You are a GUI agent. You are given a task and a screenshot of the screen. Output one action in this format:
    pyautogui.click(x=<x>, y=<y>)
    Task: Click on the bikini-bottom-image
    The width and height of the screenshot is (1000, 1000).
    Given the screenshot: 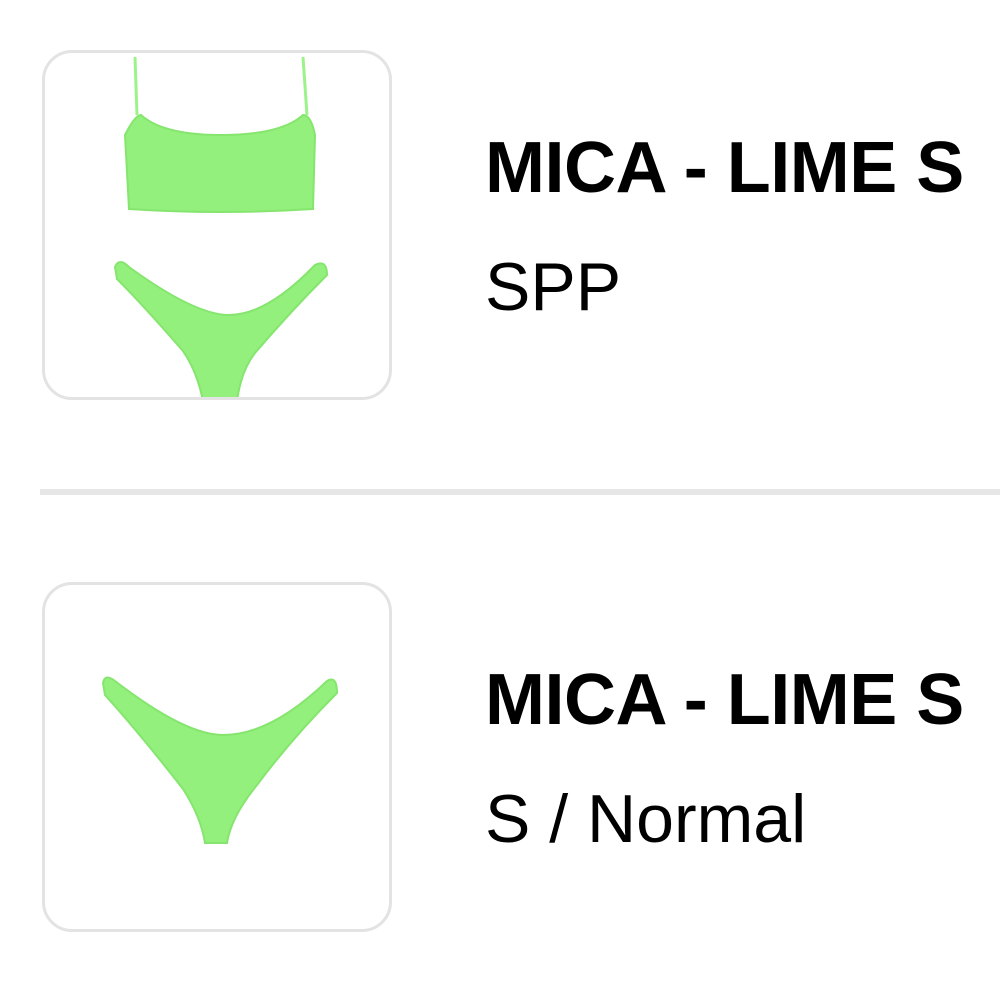 What is the action you would take?
    pyautogui.click(x=220, y=760)
    